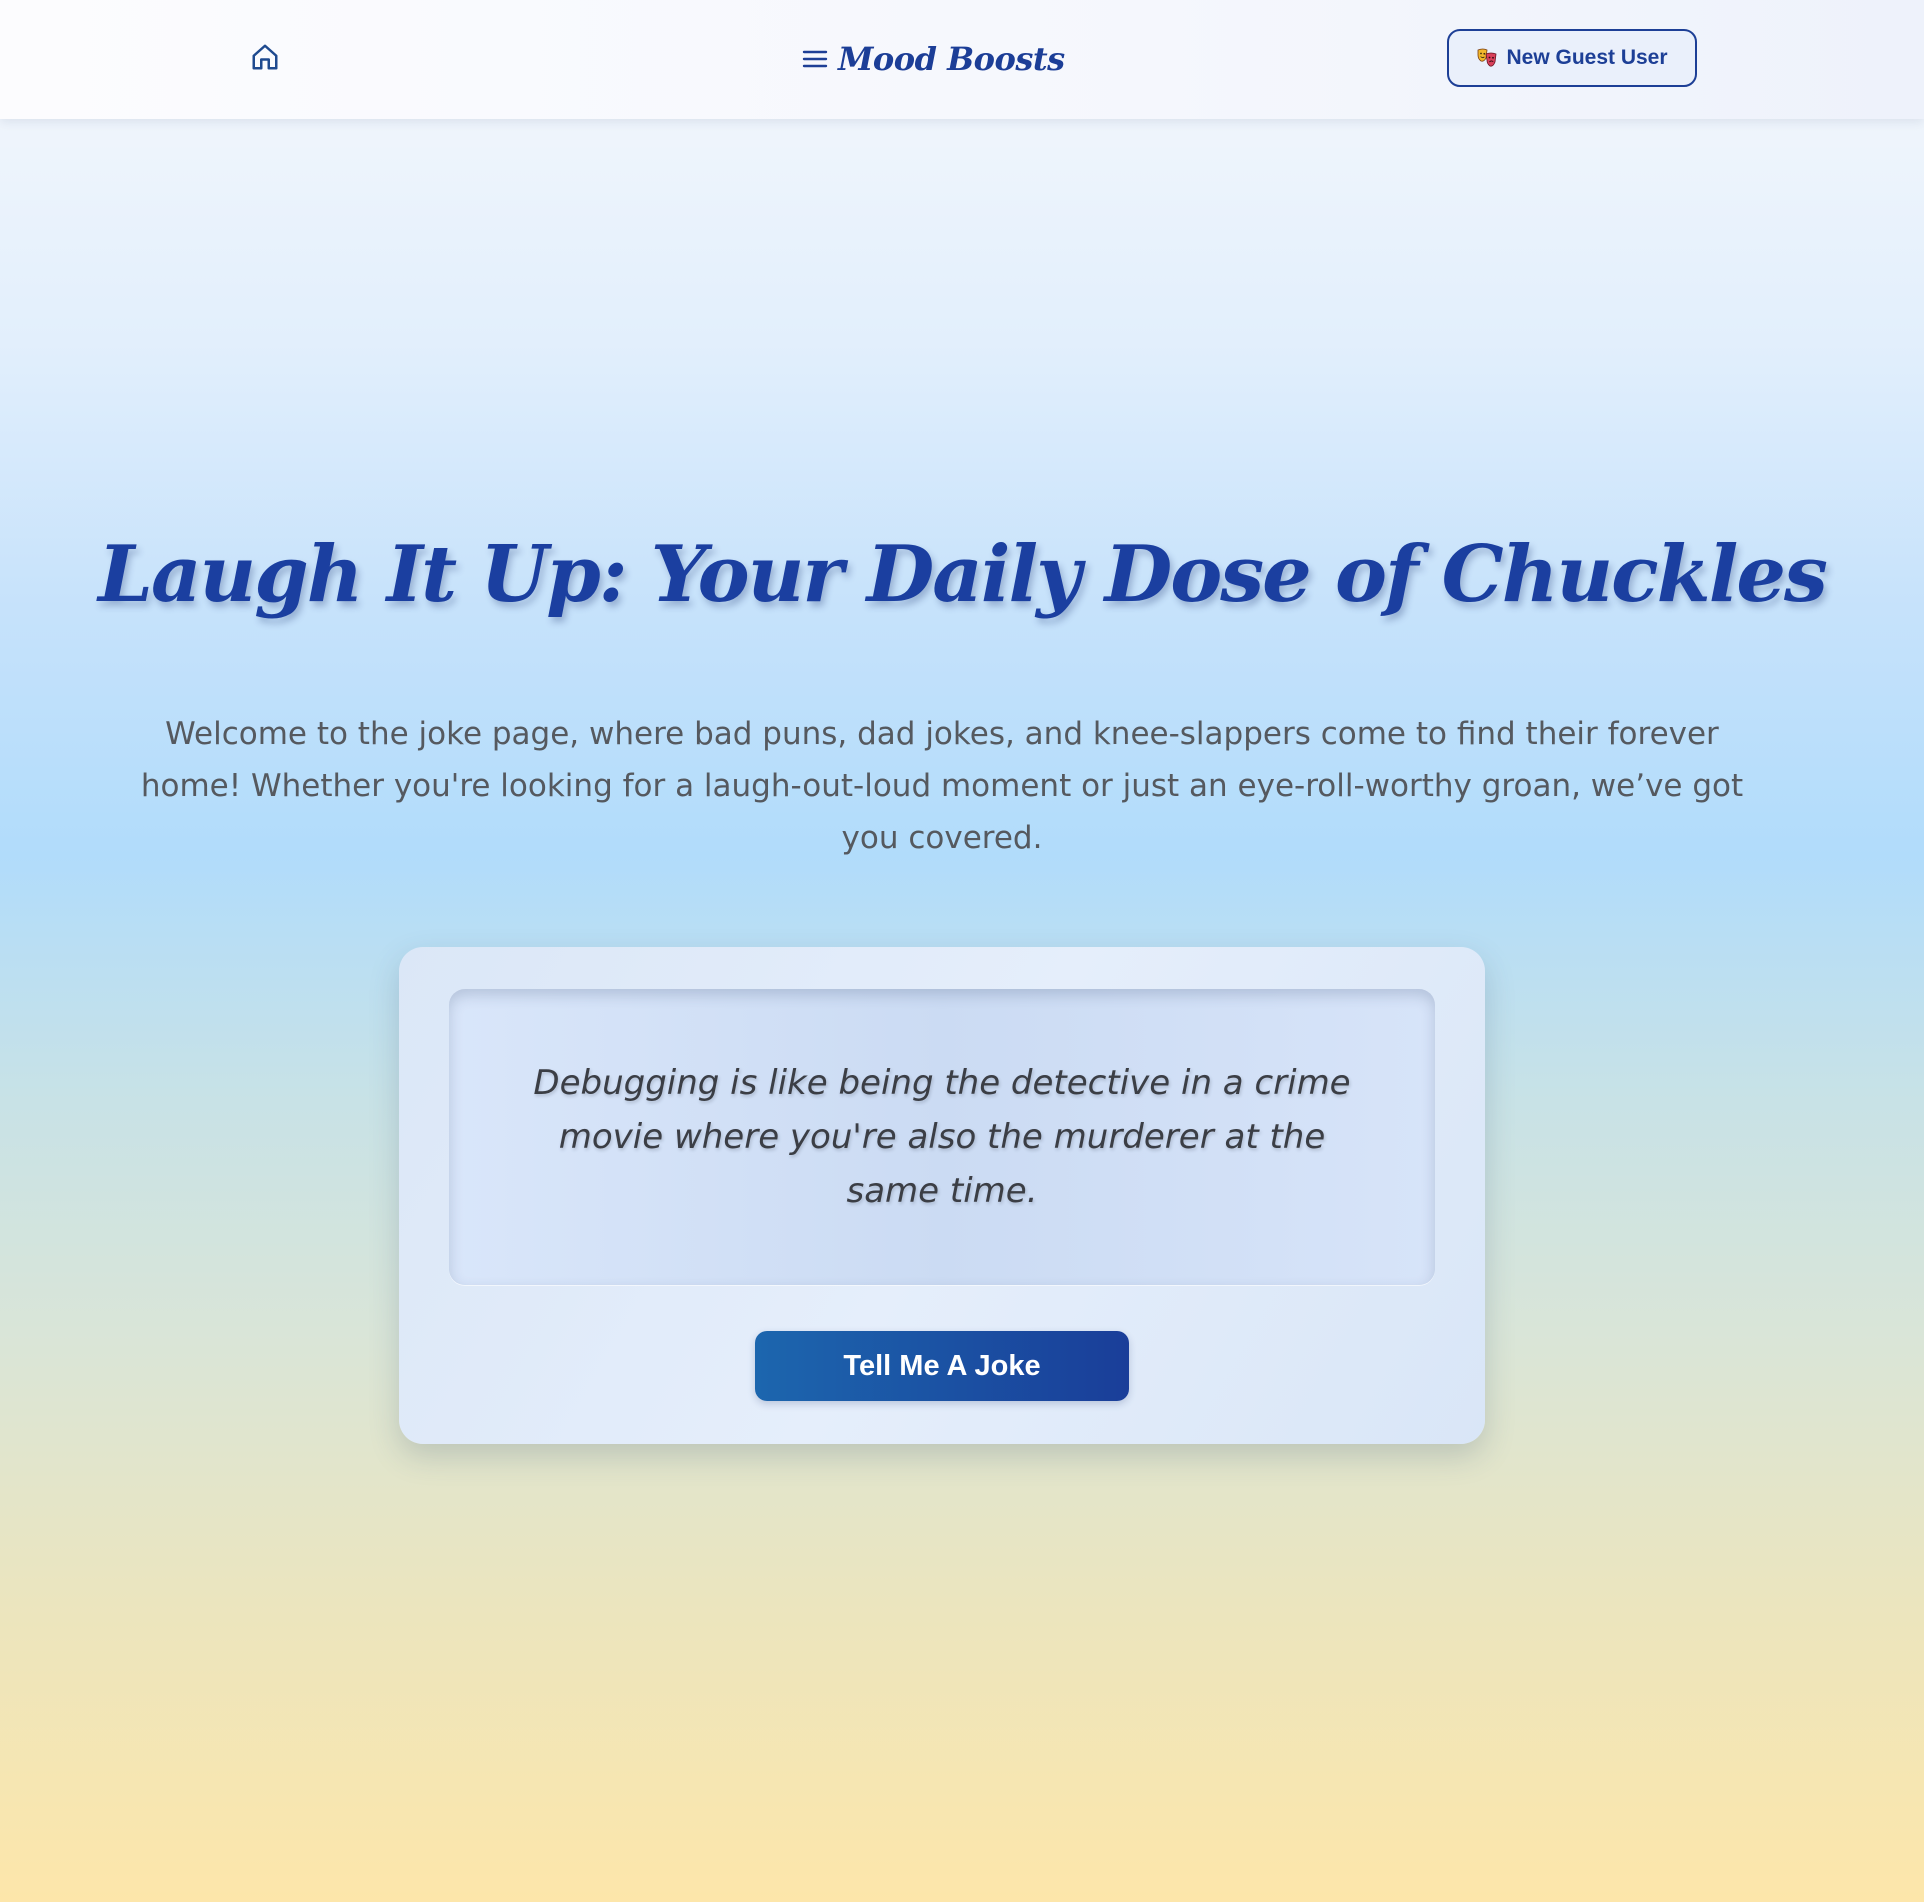 The height and width of the screenshot is (1902, 1924). I want to click on hamburger-menu-icon, so click(815, 59).